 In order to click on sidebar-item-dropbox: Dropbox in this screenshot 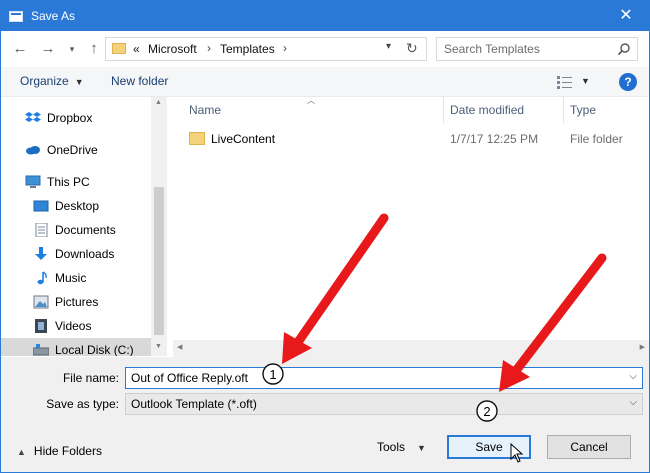, I will do `click(76, 118)`.